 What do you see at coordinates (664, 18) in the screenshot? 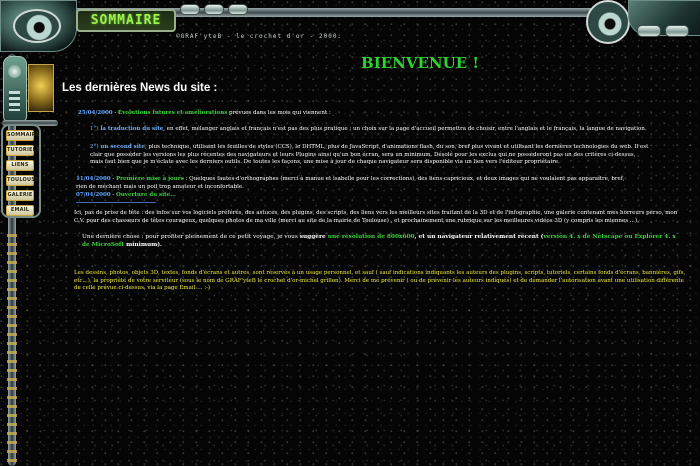
I see `corner-ornament-right` at bounding box center [664, 18].